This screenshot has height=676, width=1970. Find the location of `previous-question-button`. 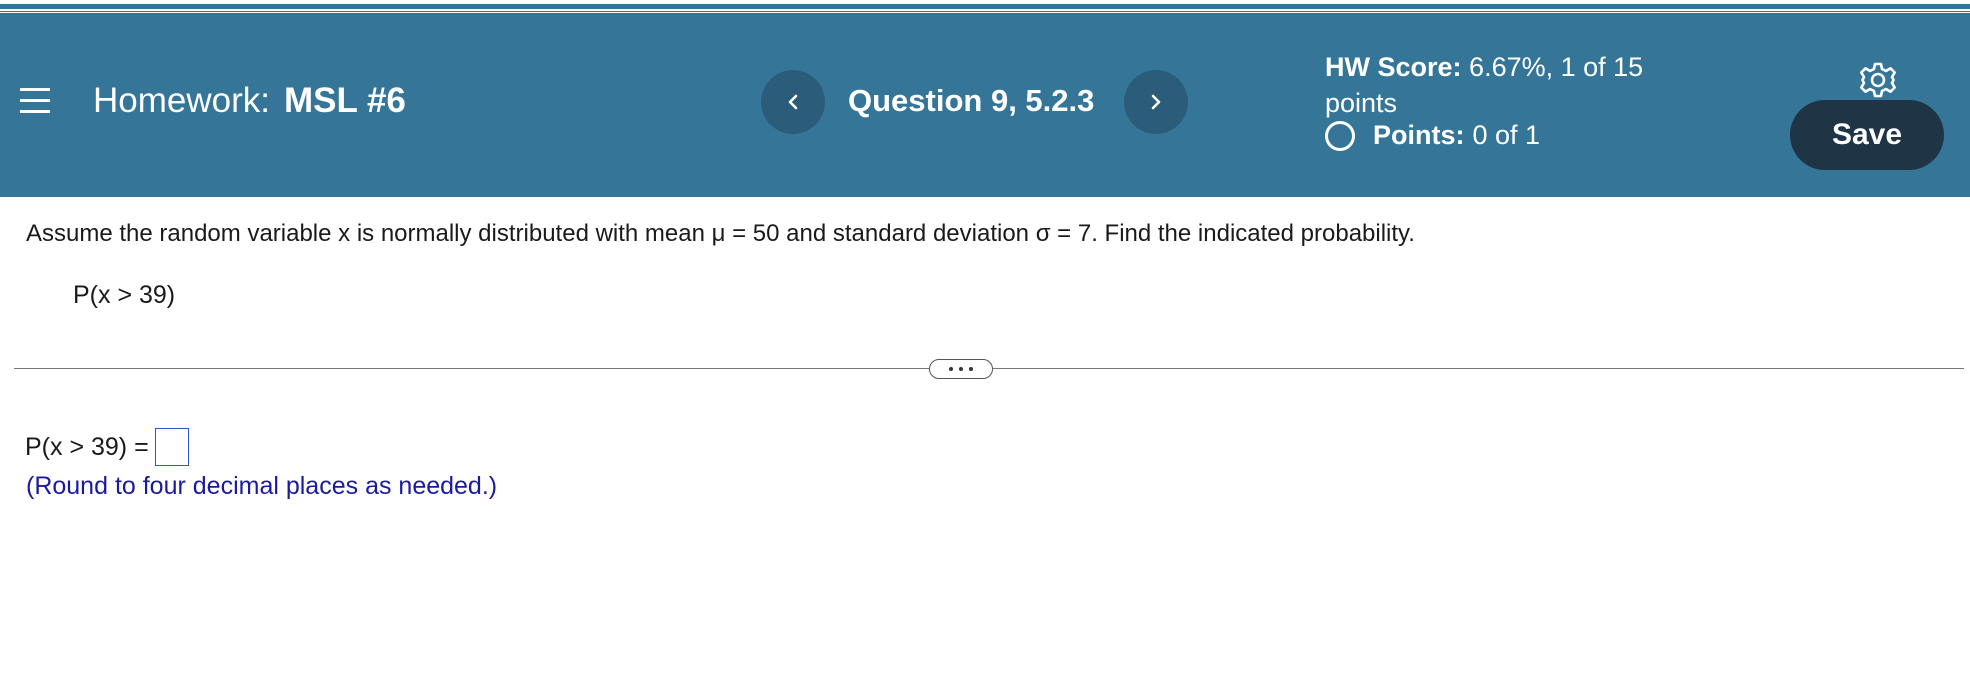

previous-question-button is located at coordinates (793, 102).